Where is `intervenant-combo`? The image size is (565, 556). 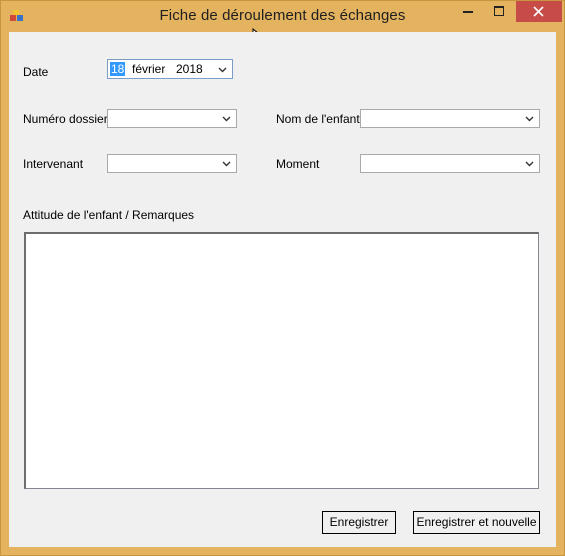
intervenant-combo is located at coordinates (172, 163).